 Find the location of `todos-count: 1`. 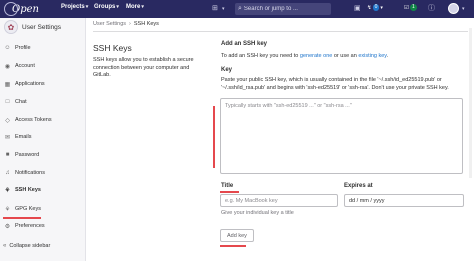

todos-count: 1 is located at coordinates (413, 7).